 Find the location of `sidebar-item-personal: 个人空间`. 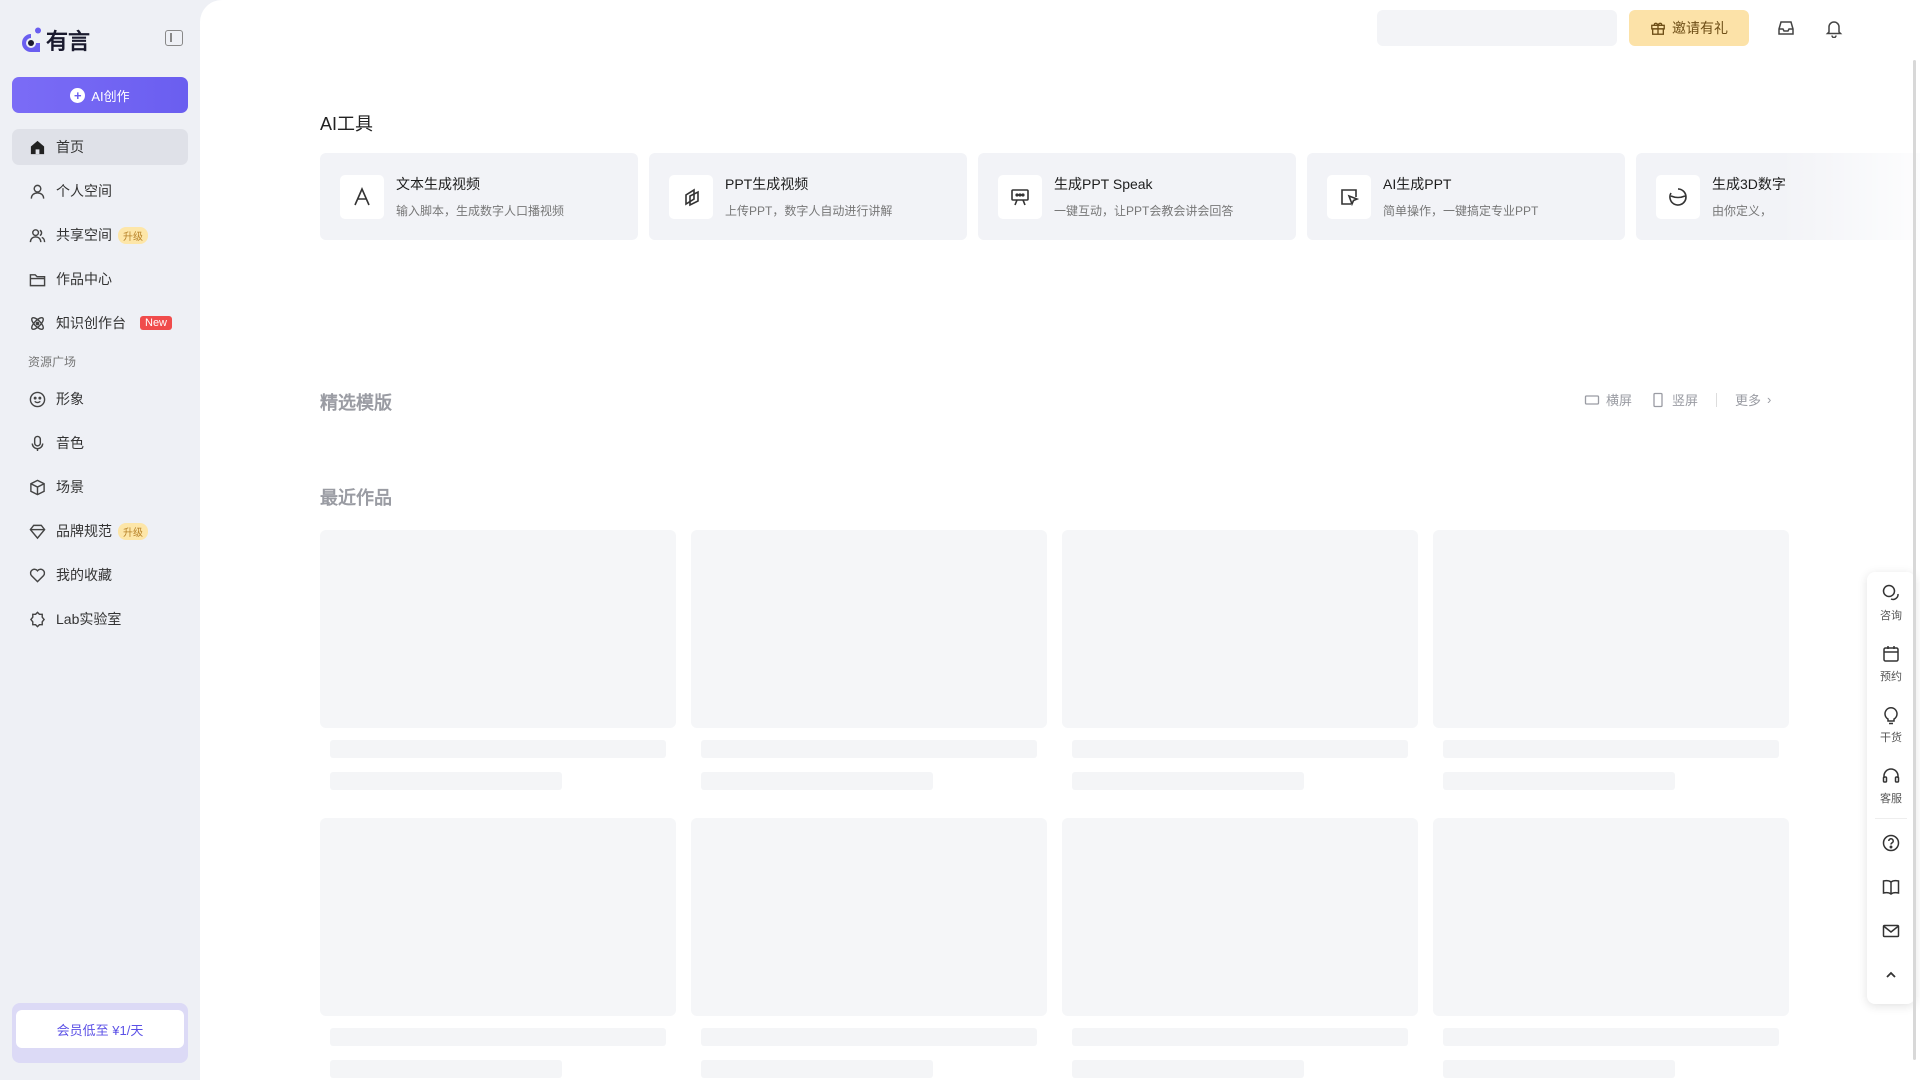

sidebar-item-personal: 个人空间 is located at coordinates (100, 191).